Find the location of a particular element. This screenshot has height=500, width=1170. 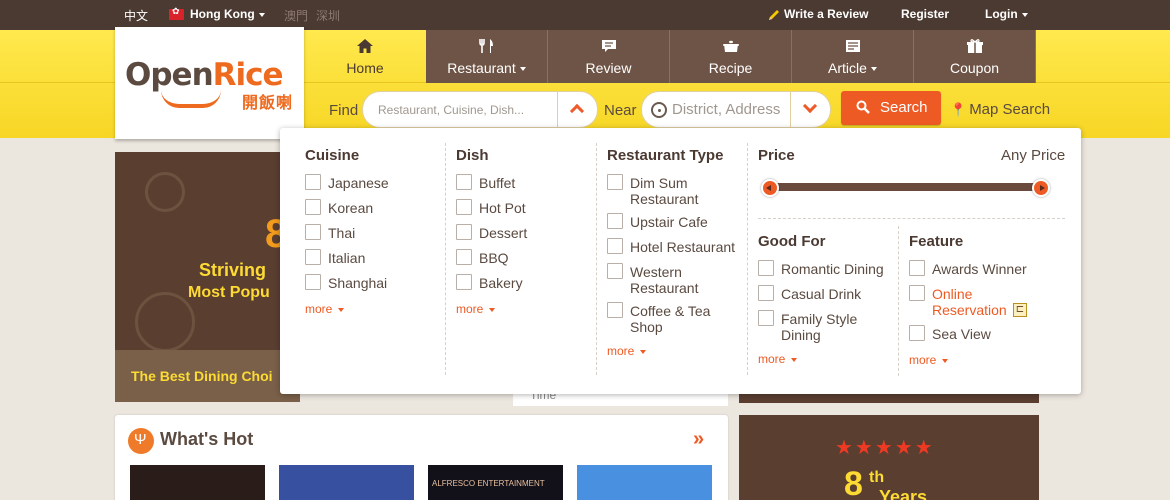

write-review-link: Write a Review is located at coordinates (826, 14).